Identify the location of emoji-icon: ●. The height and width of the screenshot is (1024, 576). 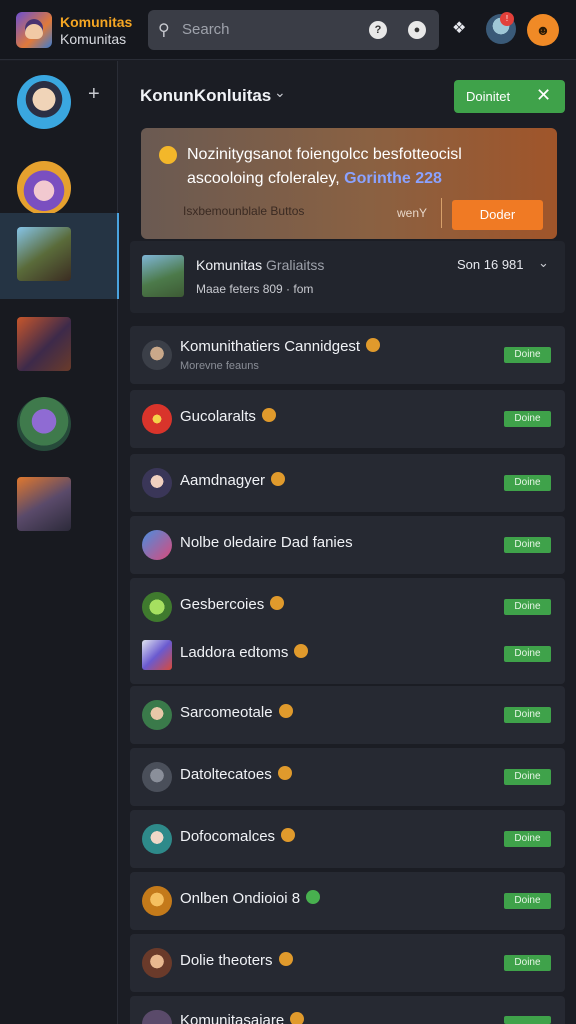
(417, 30).